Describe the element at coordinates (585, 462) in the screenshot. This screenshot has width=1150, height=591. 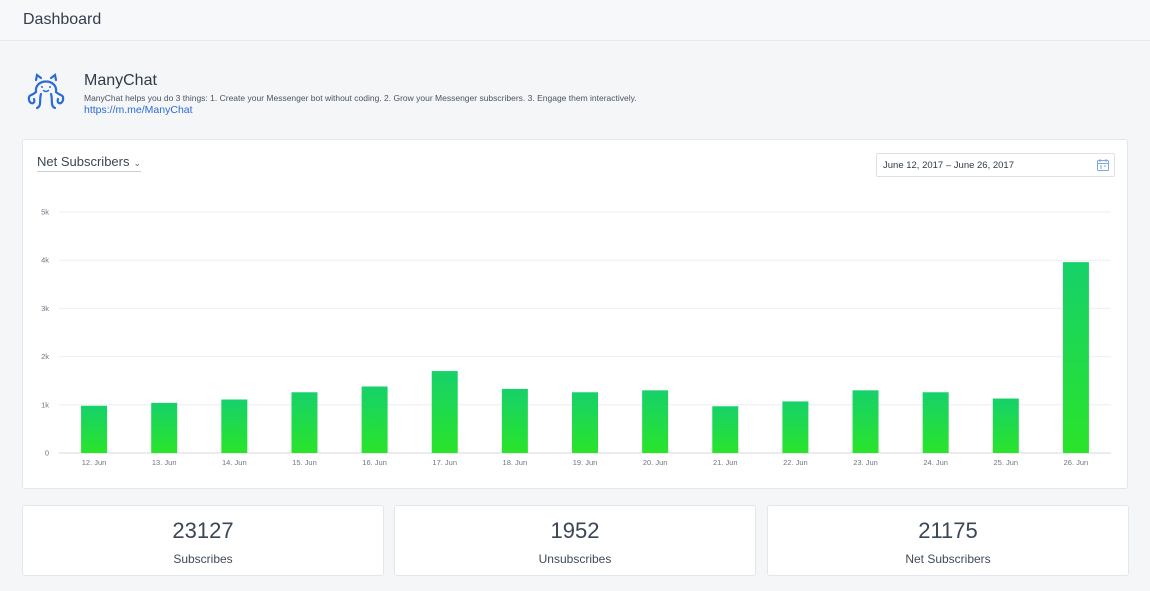
I see `x-tick-label: 19. Jun` at that location.